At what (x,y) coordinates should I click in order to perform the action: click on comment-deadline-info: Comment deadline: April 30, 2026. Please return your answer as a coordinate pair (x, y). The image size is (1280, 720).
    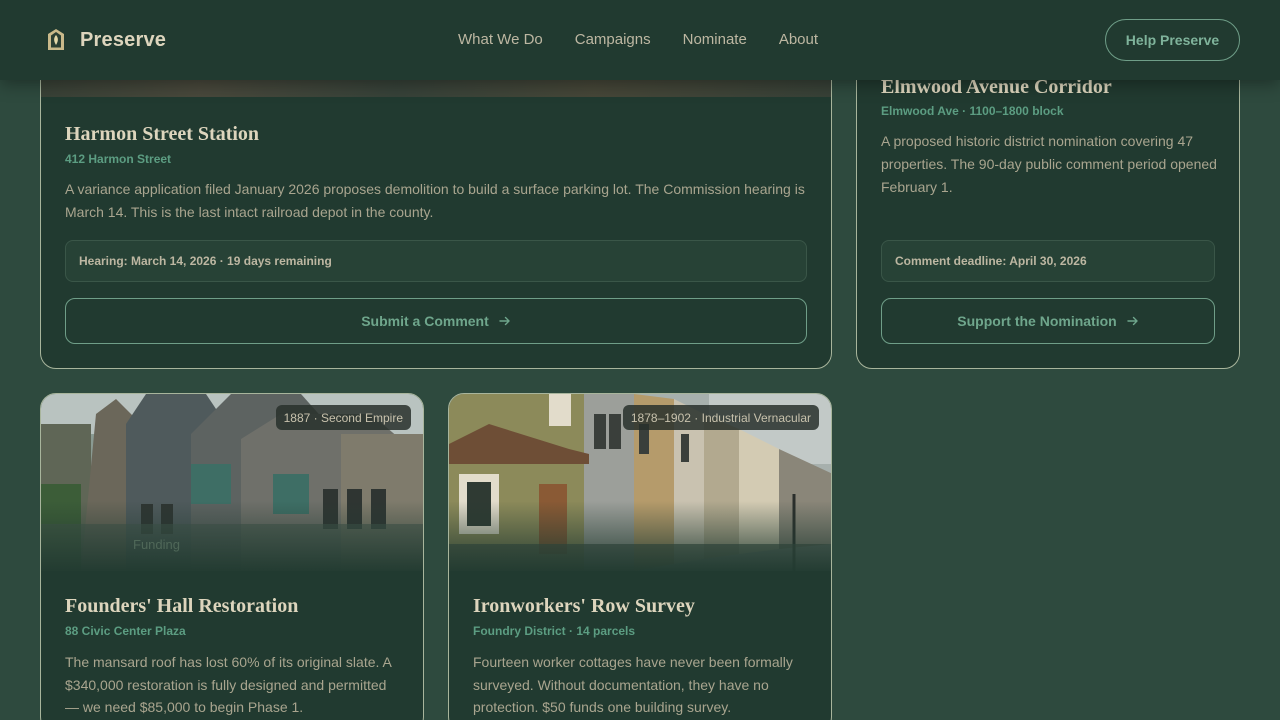
    Looking at the image, I should click on (1048, 261).